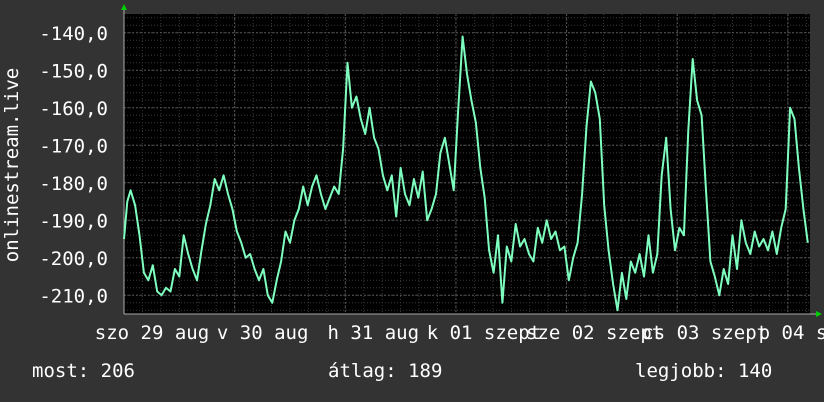  What do you see at coordinates (374, 333) in the screenshot?
I see `x-tick-label: h 31 aug` at bounding box center [374, 333].